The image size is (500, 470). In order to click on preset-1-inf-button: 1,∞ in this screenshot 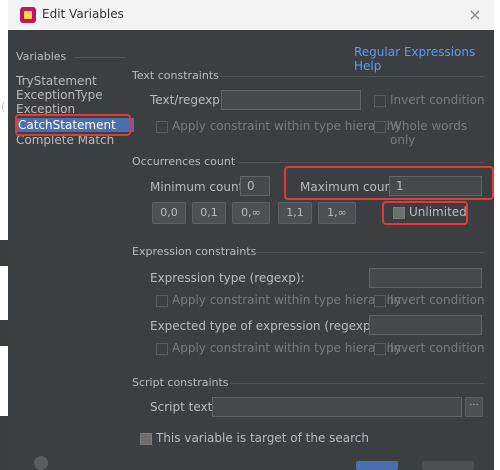, I will do `click(337, 213)`.